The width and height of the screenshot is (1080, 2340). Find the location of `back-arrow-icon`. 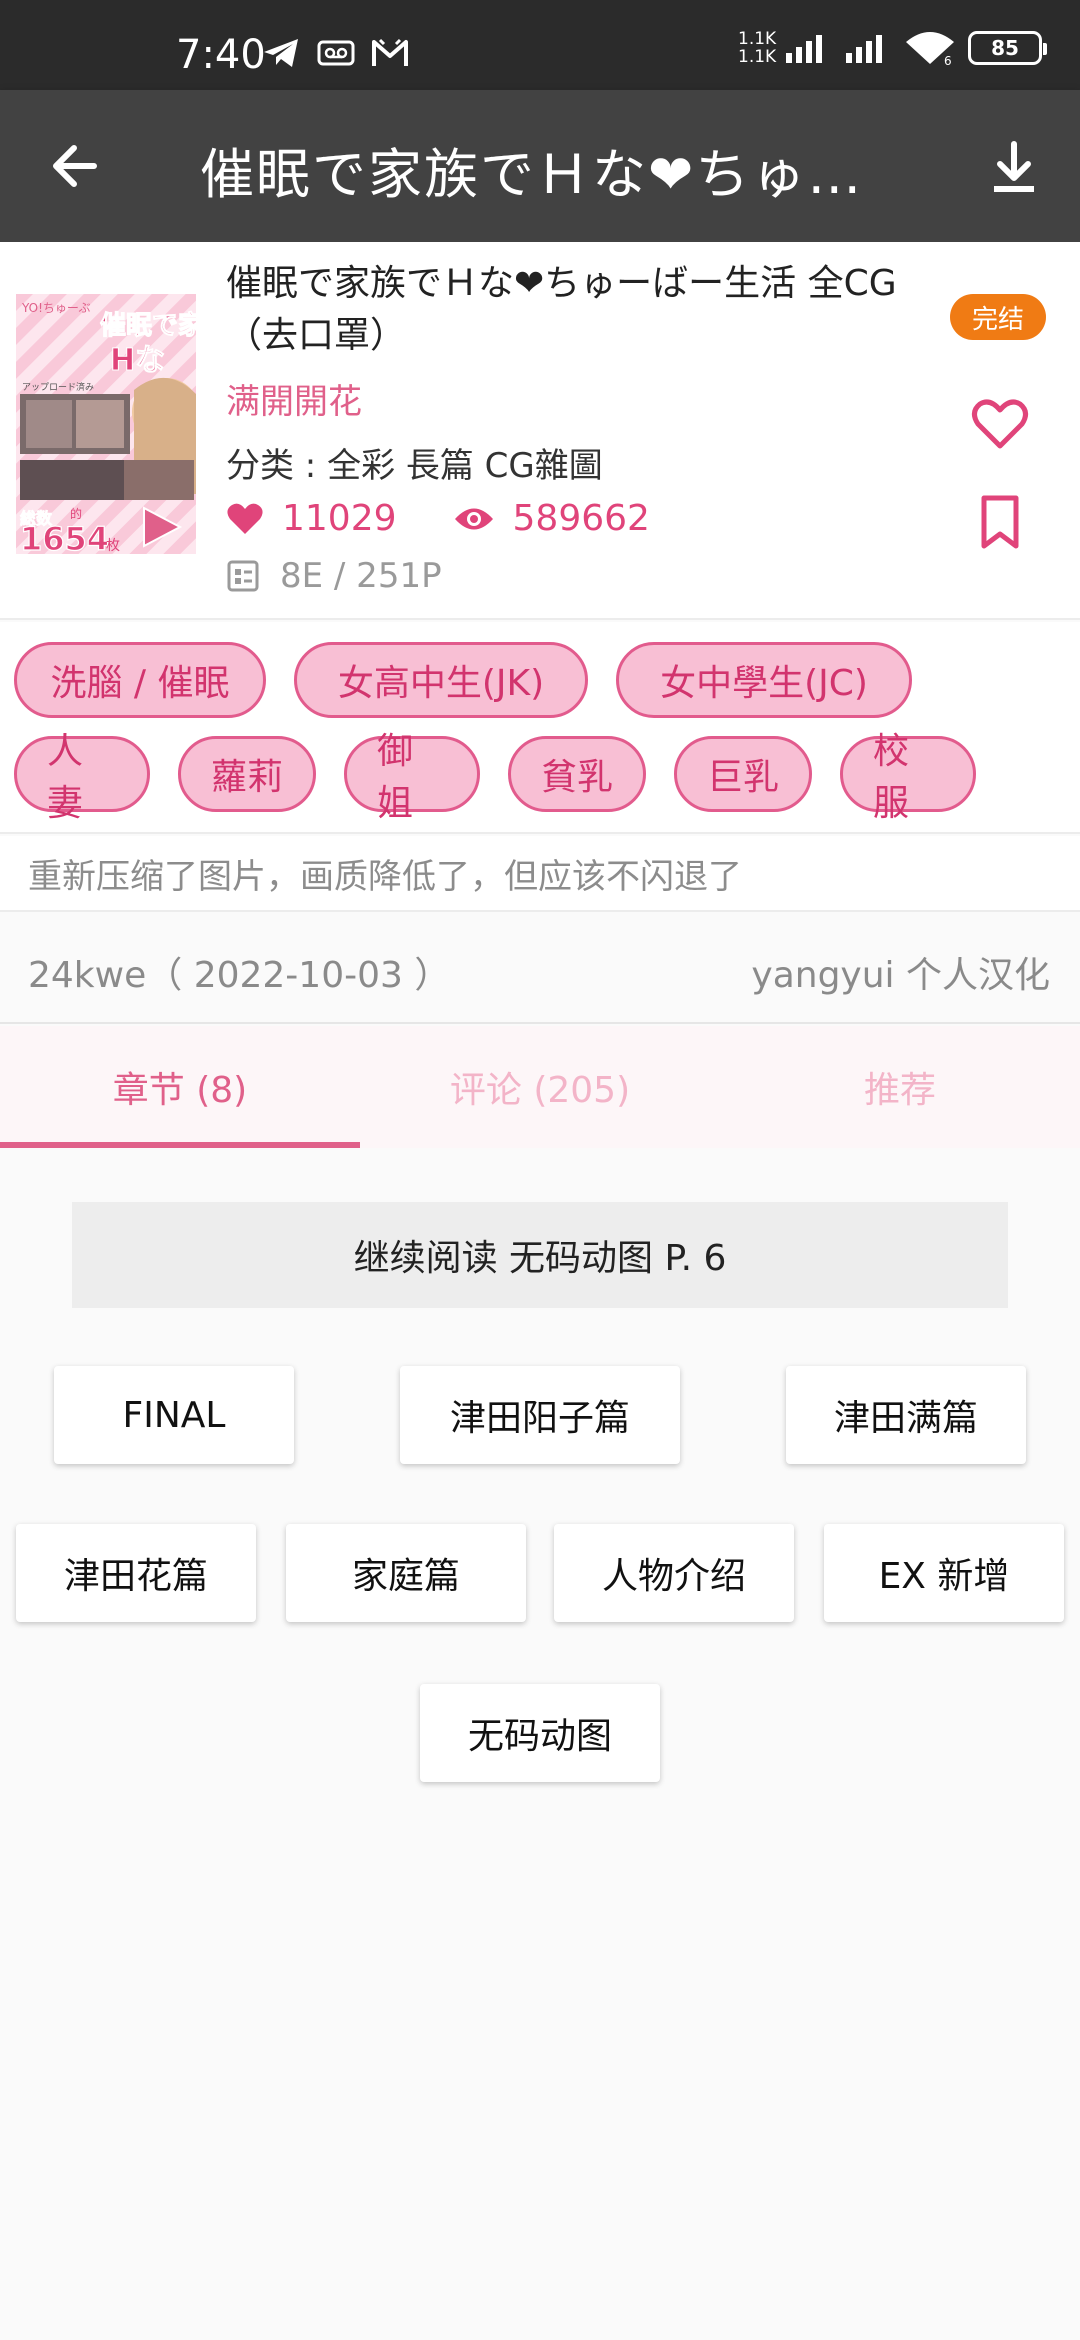

back-arrow-icon is located at coordinates (76, 166).